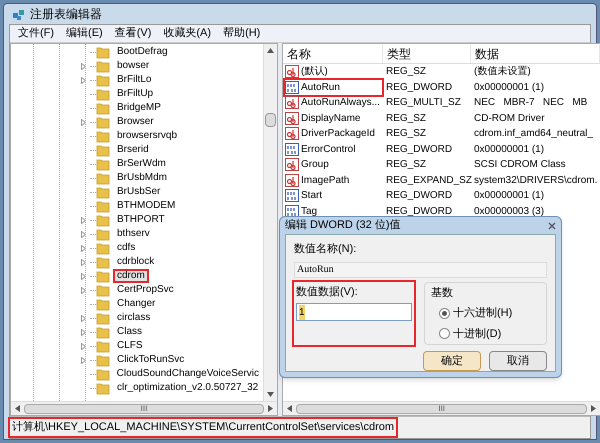 Image resolution: width=600 pixels, height=443 pixels. What do you see at coordinates (270, 50) in the screenshot?
I see `scroll-up-arrow-icon` at bounding box center [270, 50].